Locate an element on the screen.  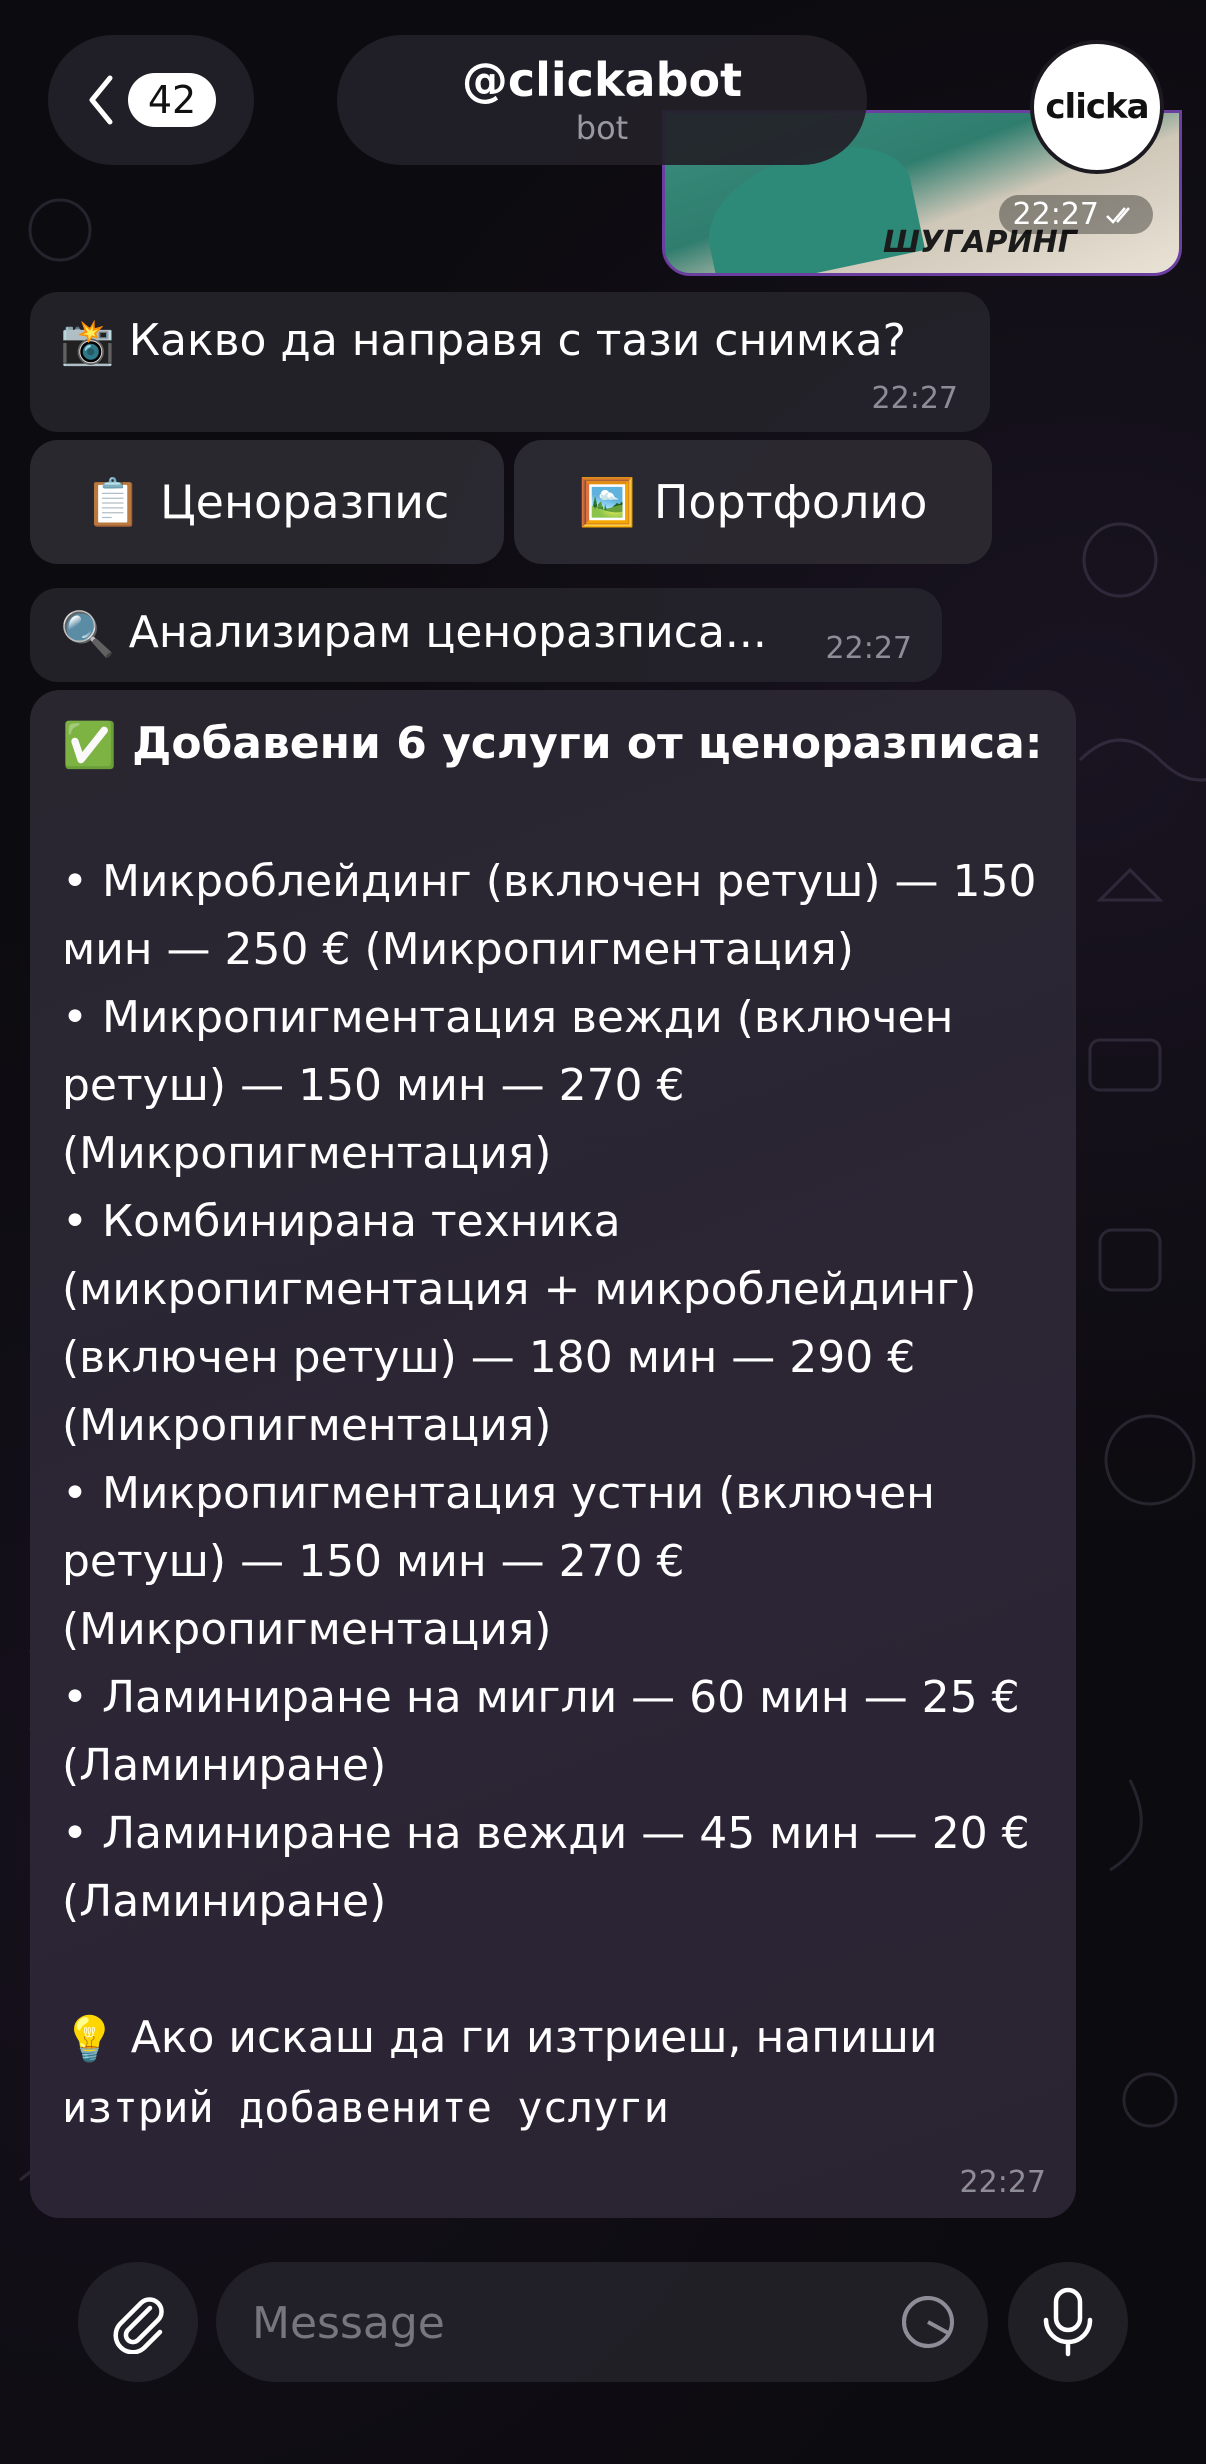
analyzing-time: 22:27 is located at coordinates (868, 648).